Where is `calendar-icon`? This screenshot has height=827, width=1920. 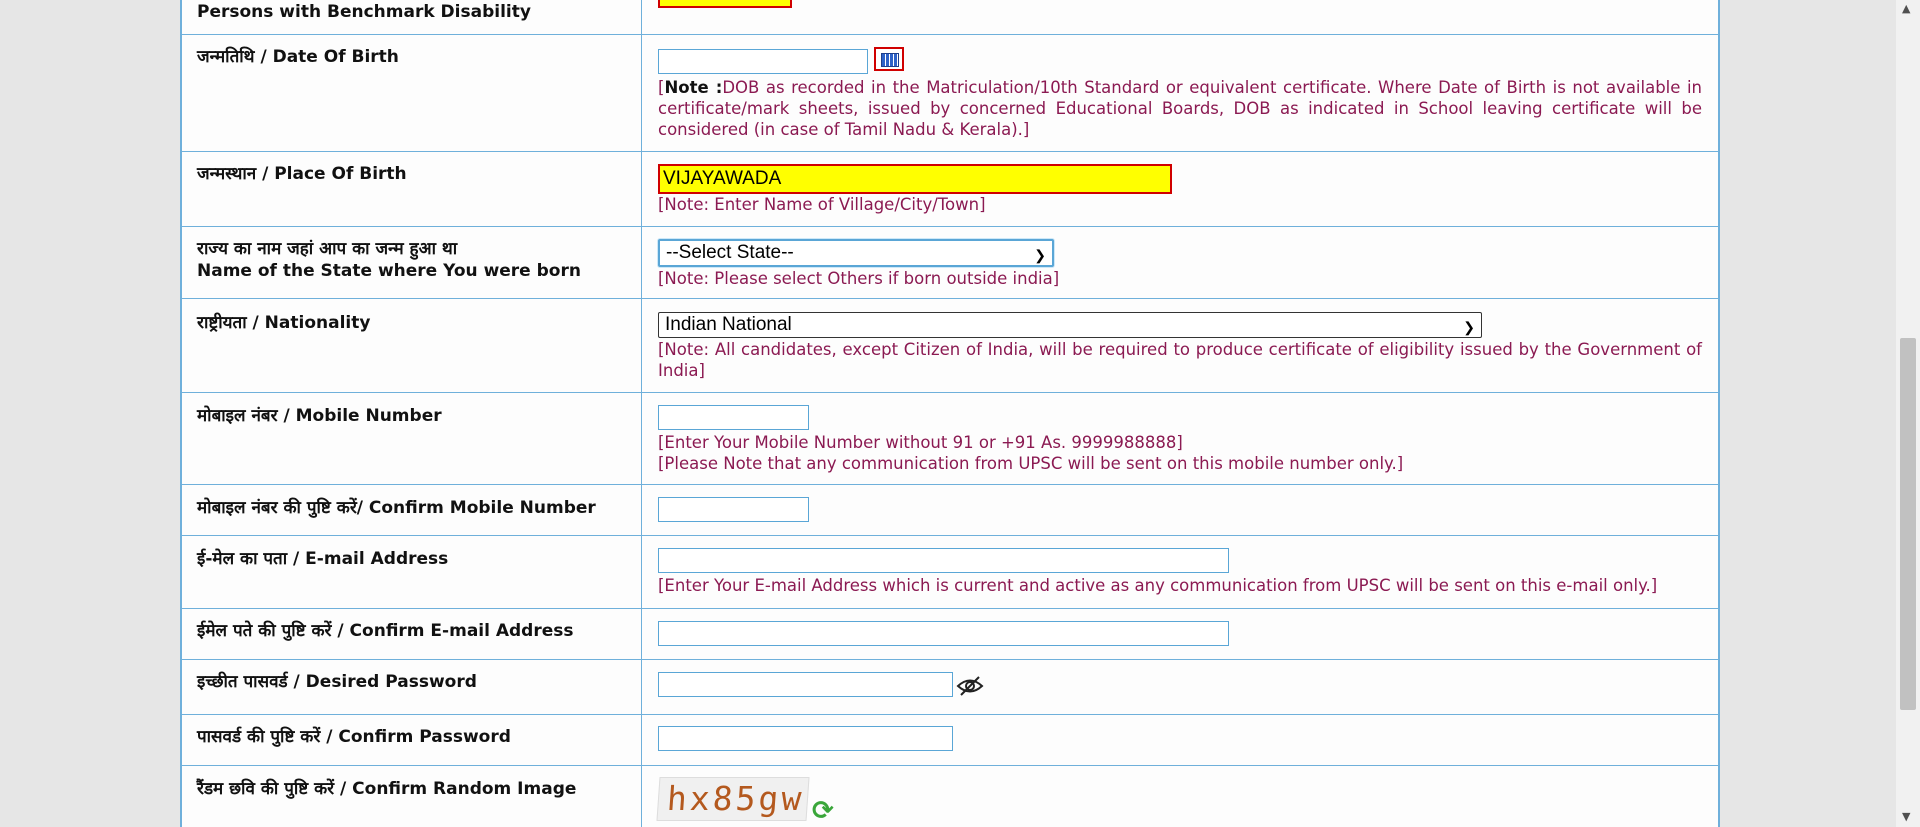 calendar-icon is located at coordinates (889, 59).